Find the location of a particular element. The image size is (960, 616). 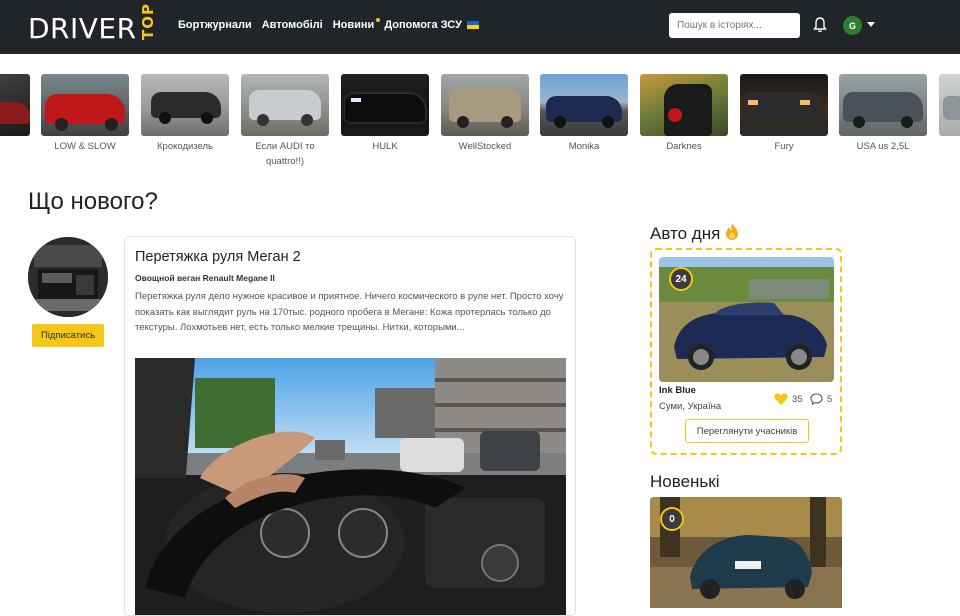

author-avatar is located at coordinates (68, 277).